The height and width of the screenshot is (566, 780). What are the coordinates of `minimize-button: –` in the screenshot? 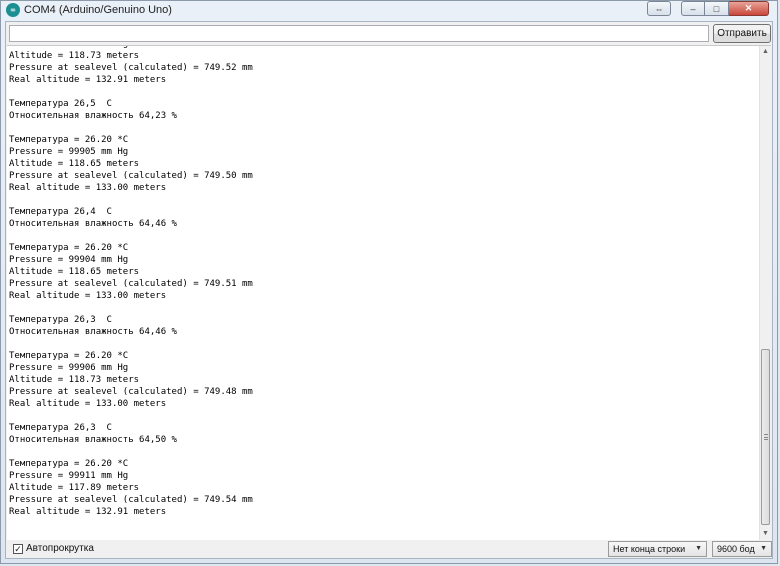 It's located at (693, 8).